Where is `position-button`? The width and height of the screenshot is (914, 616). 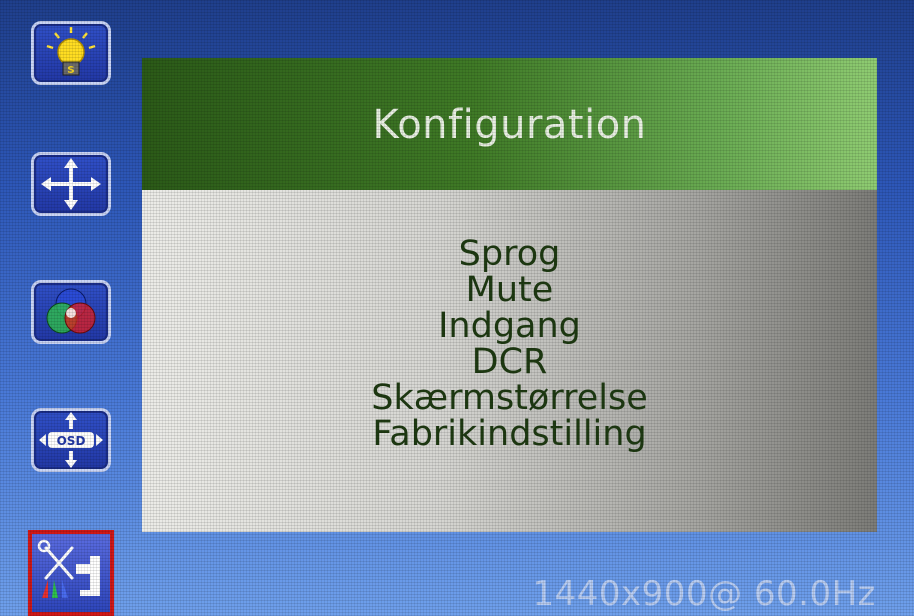
position-button is located at coordinates (71, 184).